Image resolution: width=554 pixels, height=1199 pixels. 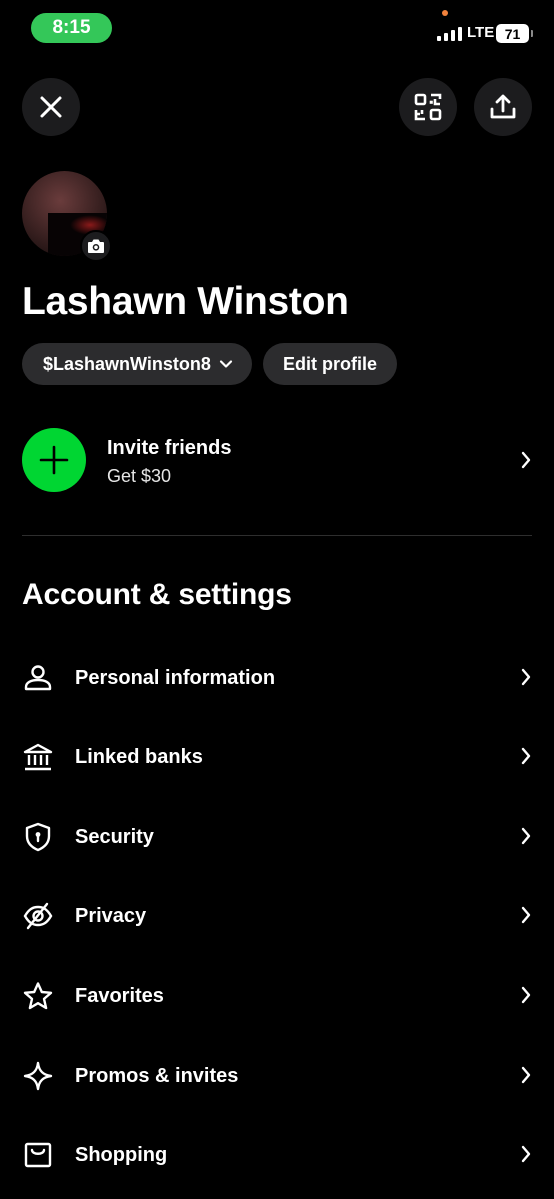 What do you see at coordinates (157, 1075) in the screenshot?
I see `menu-item-label: Promos & invites` at bounding box center [157, 1075].